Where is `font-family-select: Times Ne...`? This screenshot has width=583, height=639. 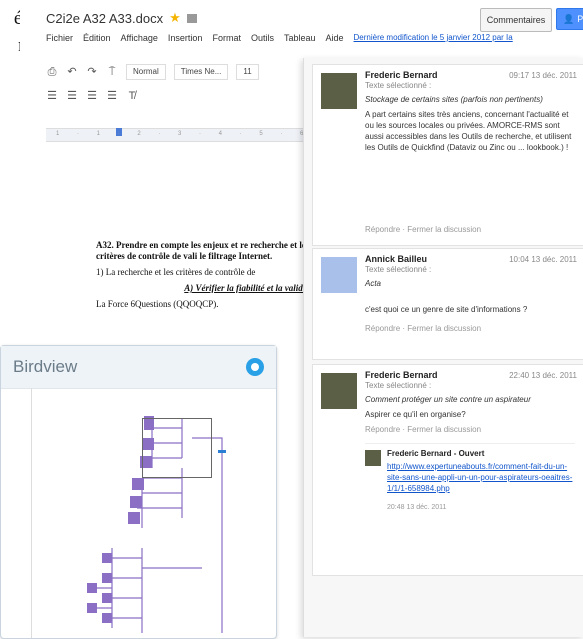
font-family-select: Times Ne... is located at coordinates (201, 72).